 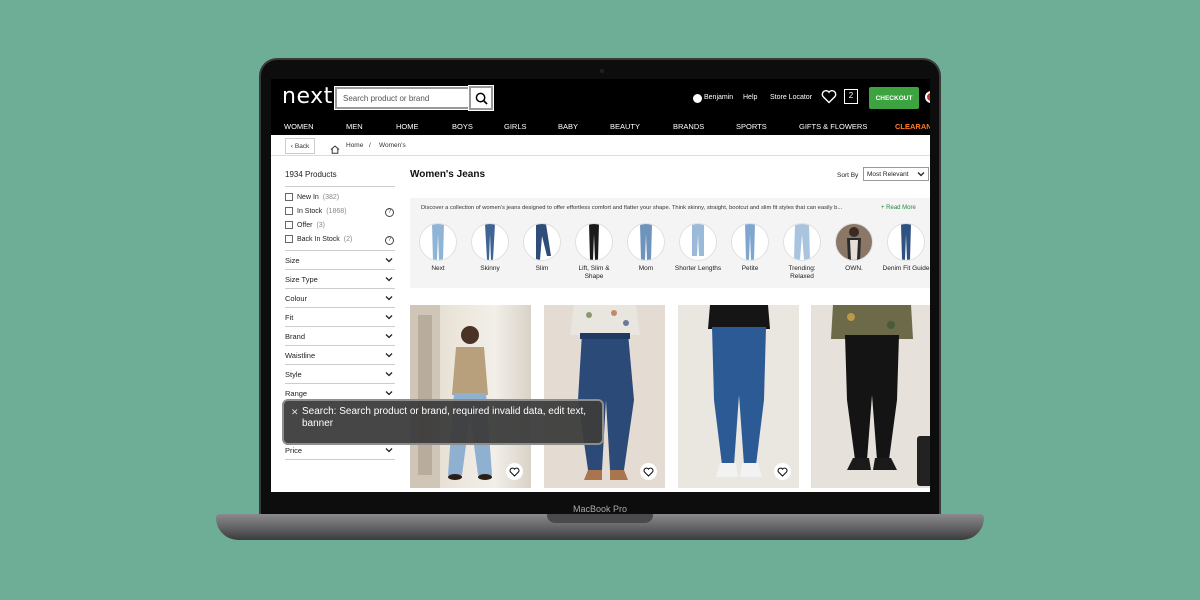 I want to click on divider, so click(x=340, y=186).